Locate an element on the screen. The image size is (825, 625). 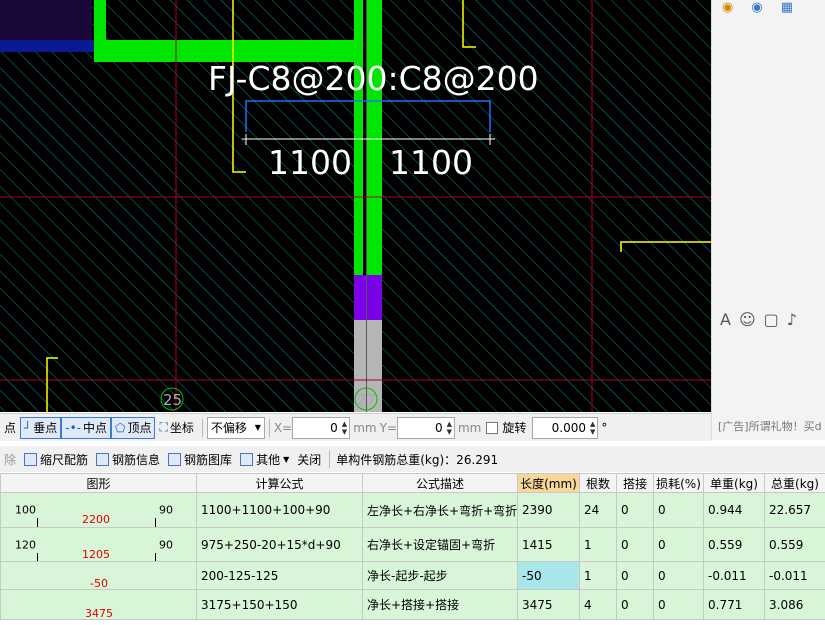
col-header-lap: 搭接 is located at coordinates (635, 483).